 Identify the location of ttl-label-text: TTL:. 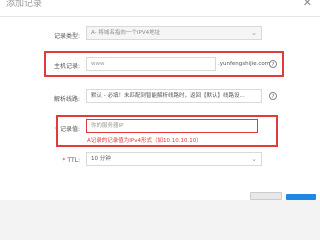
(73, 160).